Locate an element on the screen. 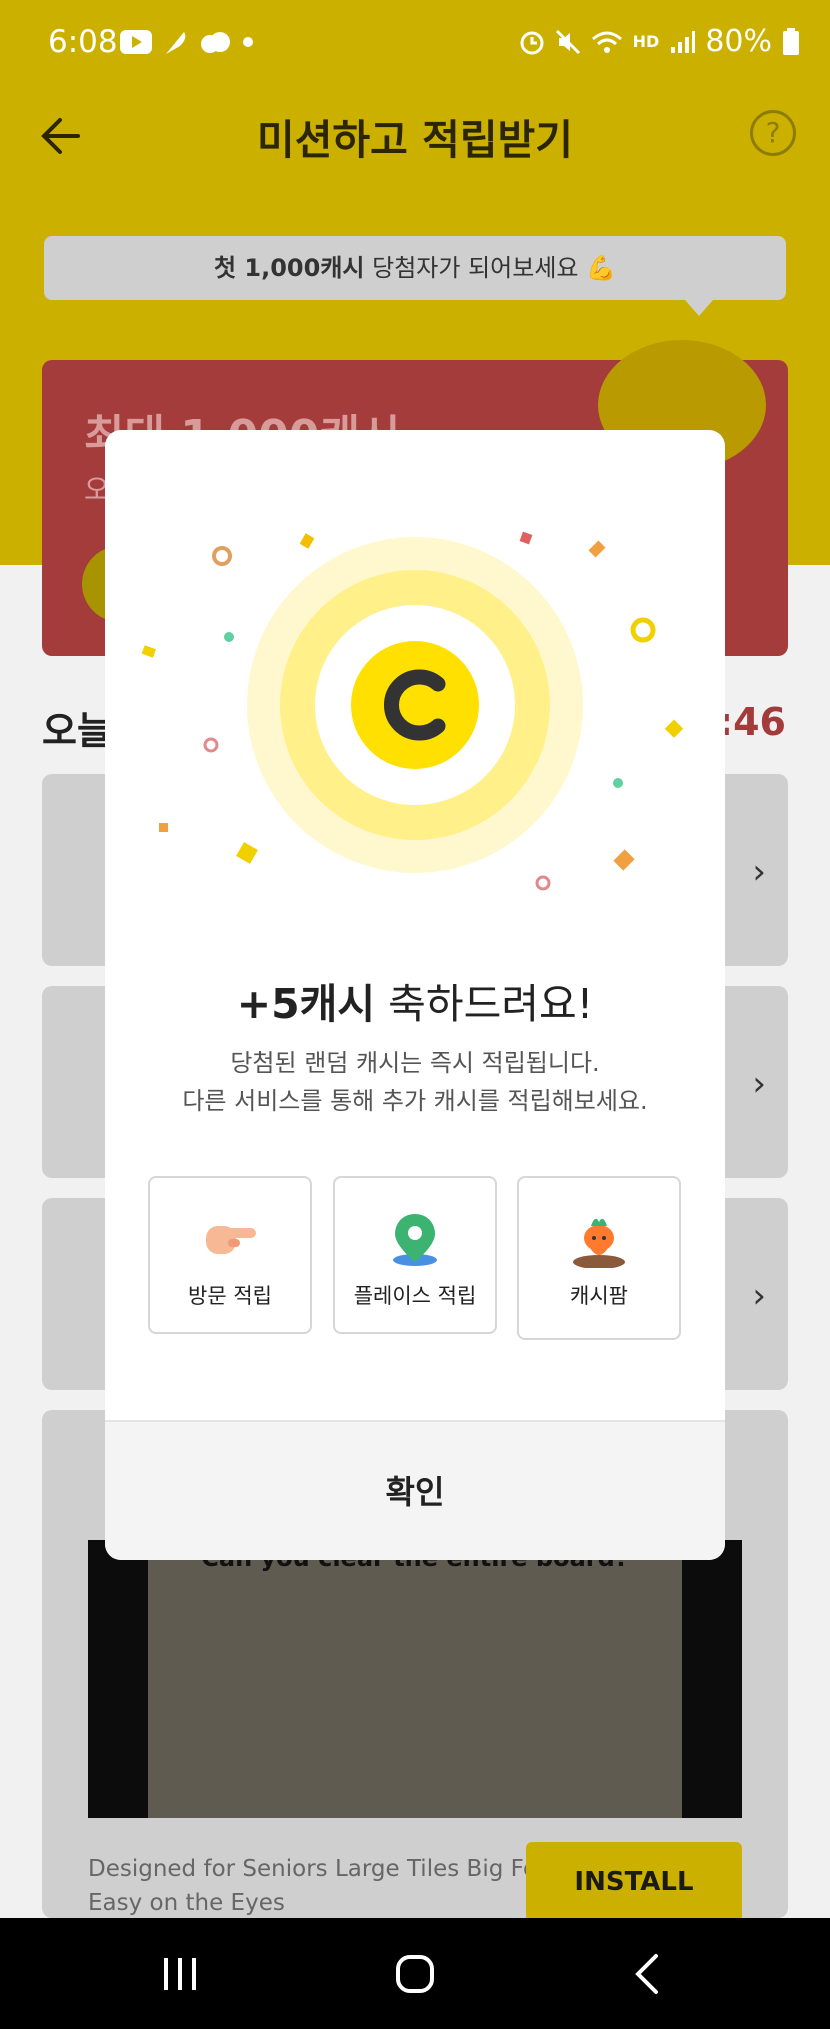  reward-title: +5캐시 축하드려요! is located at coordinates (415, 1000).